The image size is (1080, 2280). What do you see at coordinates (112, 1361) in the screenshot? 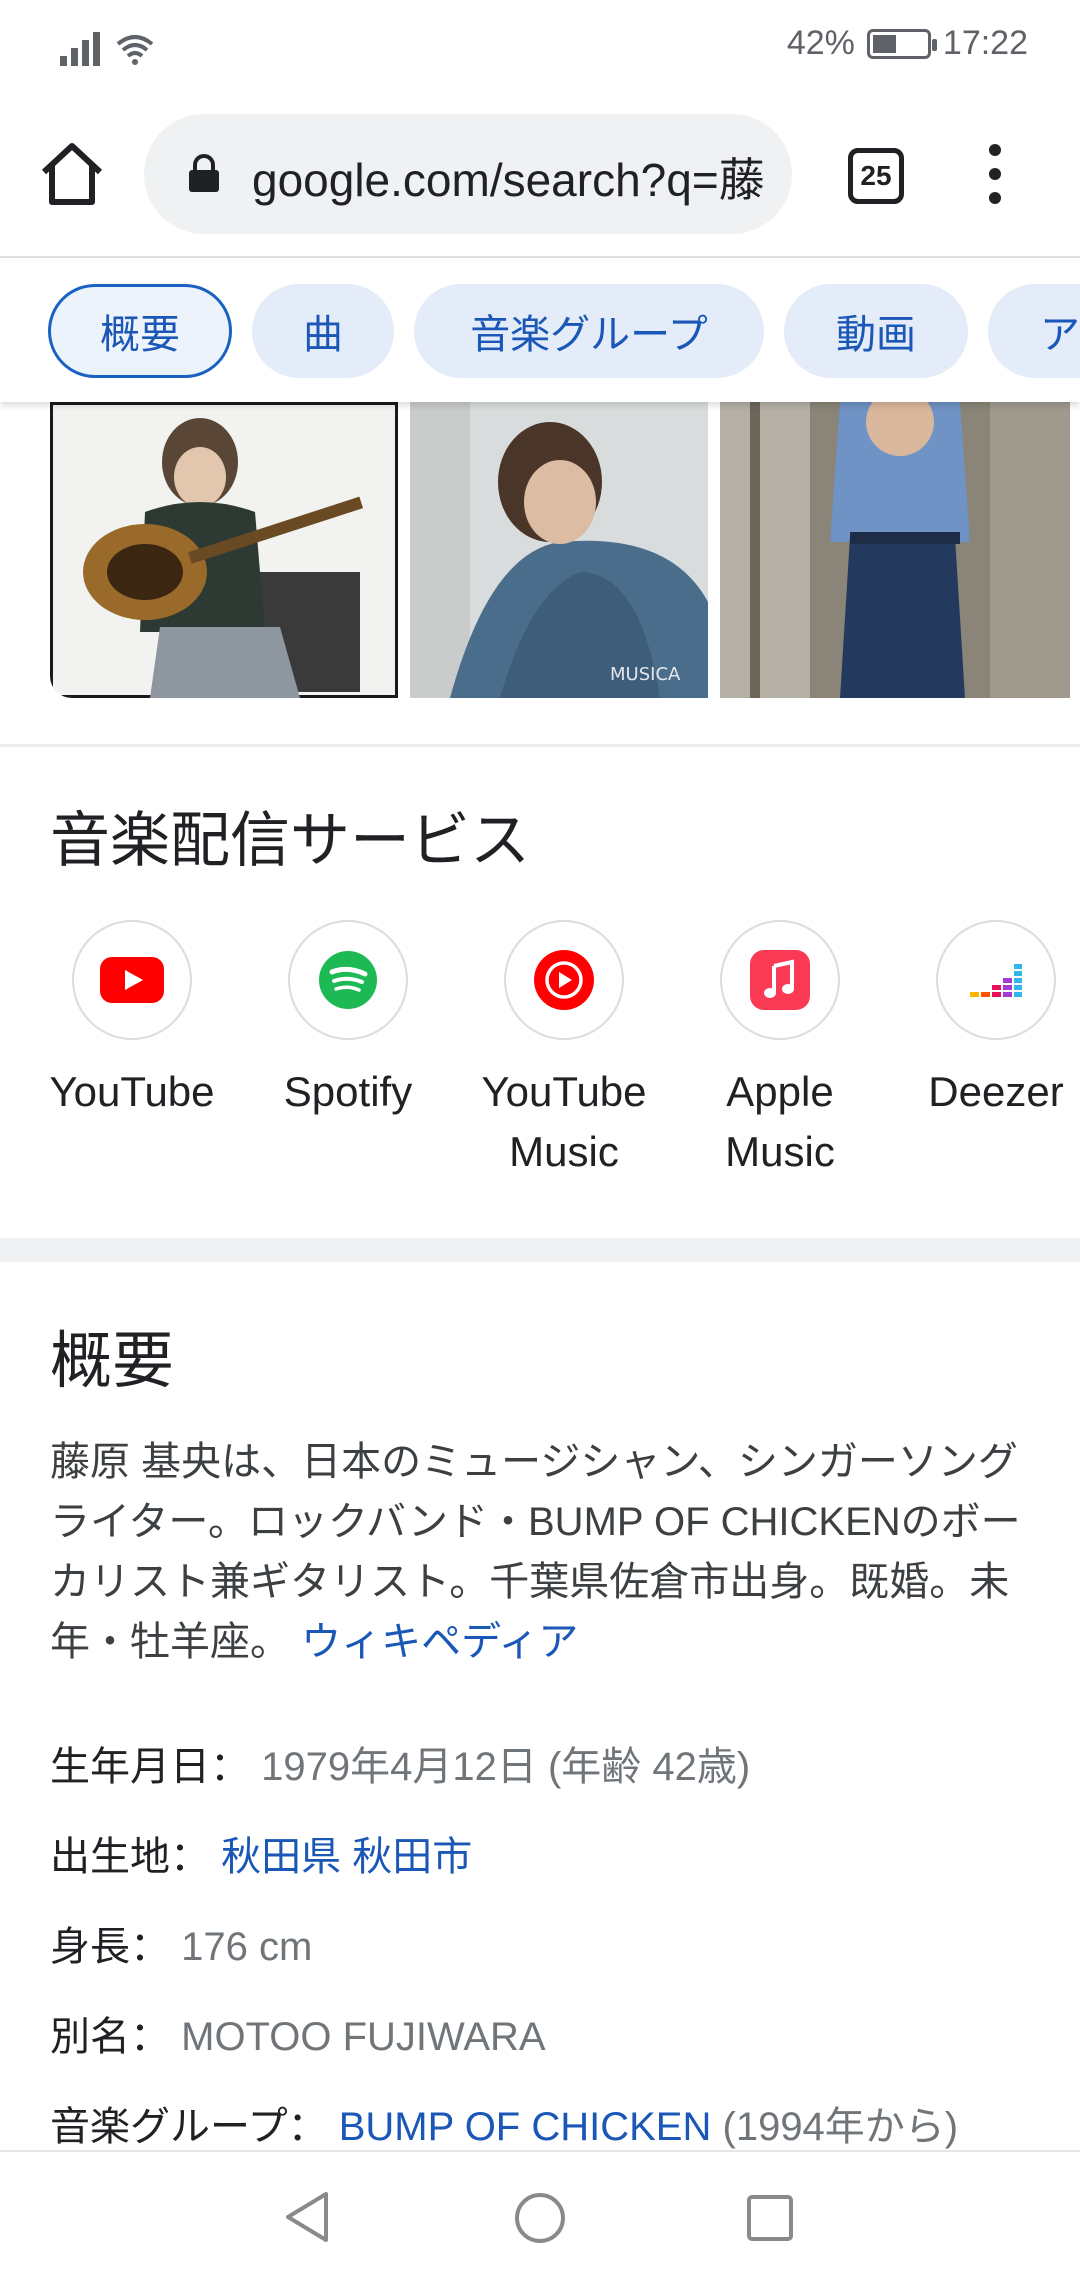
I see `overview-heading: 概要` at bounding box center [112, 1361].